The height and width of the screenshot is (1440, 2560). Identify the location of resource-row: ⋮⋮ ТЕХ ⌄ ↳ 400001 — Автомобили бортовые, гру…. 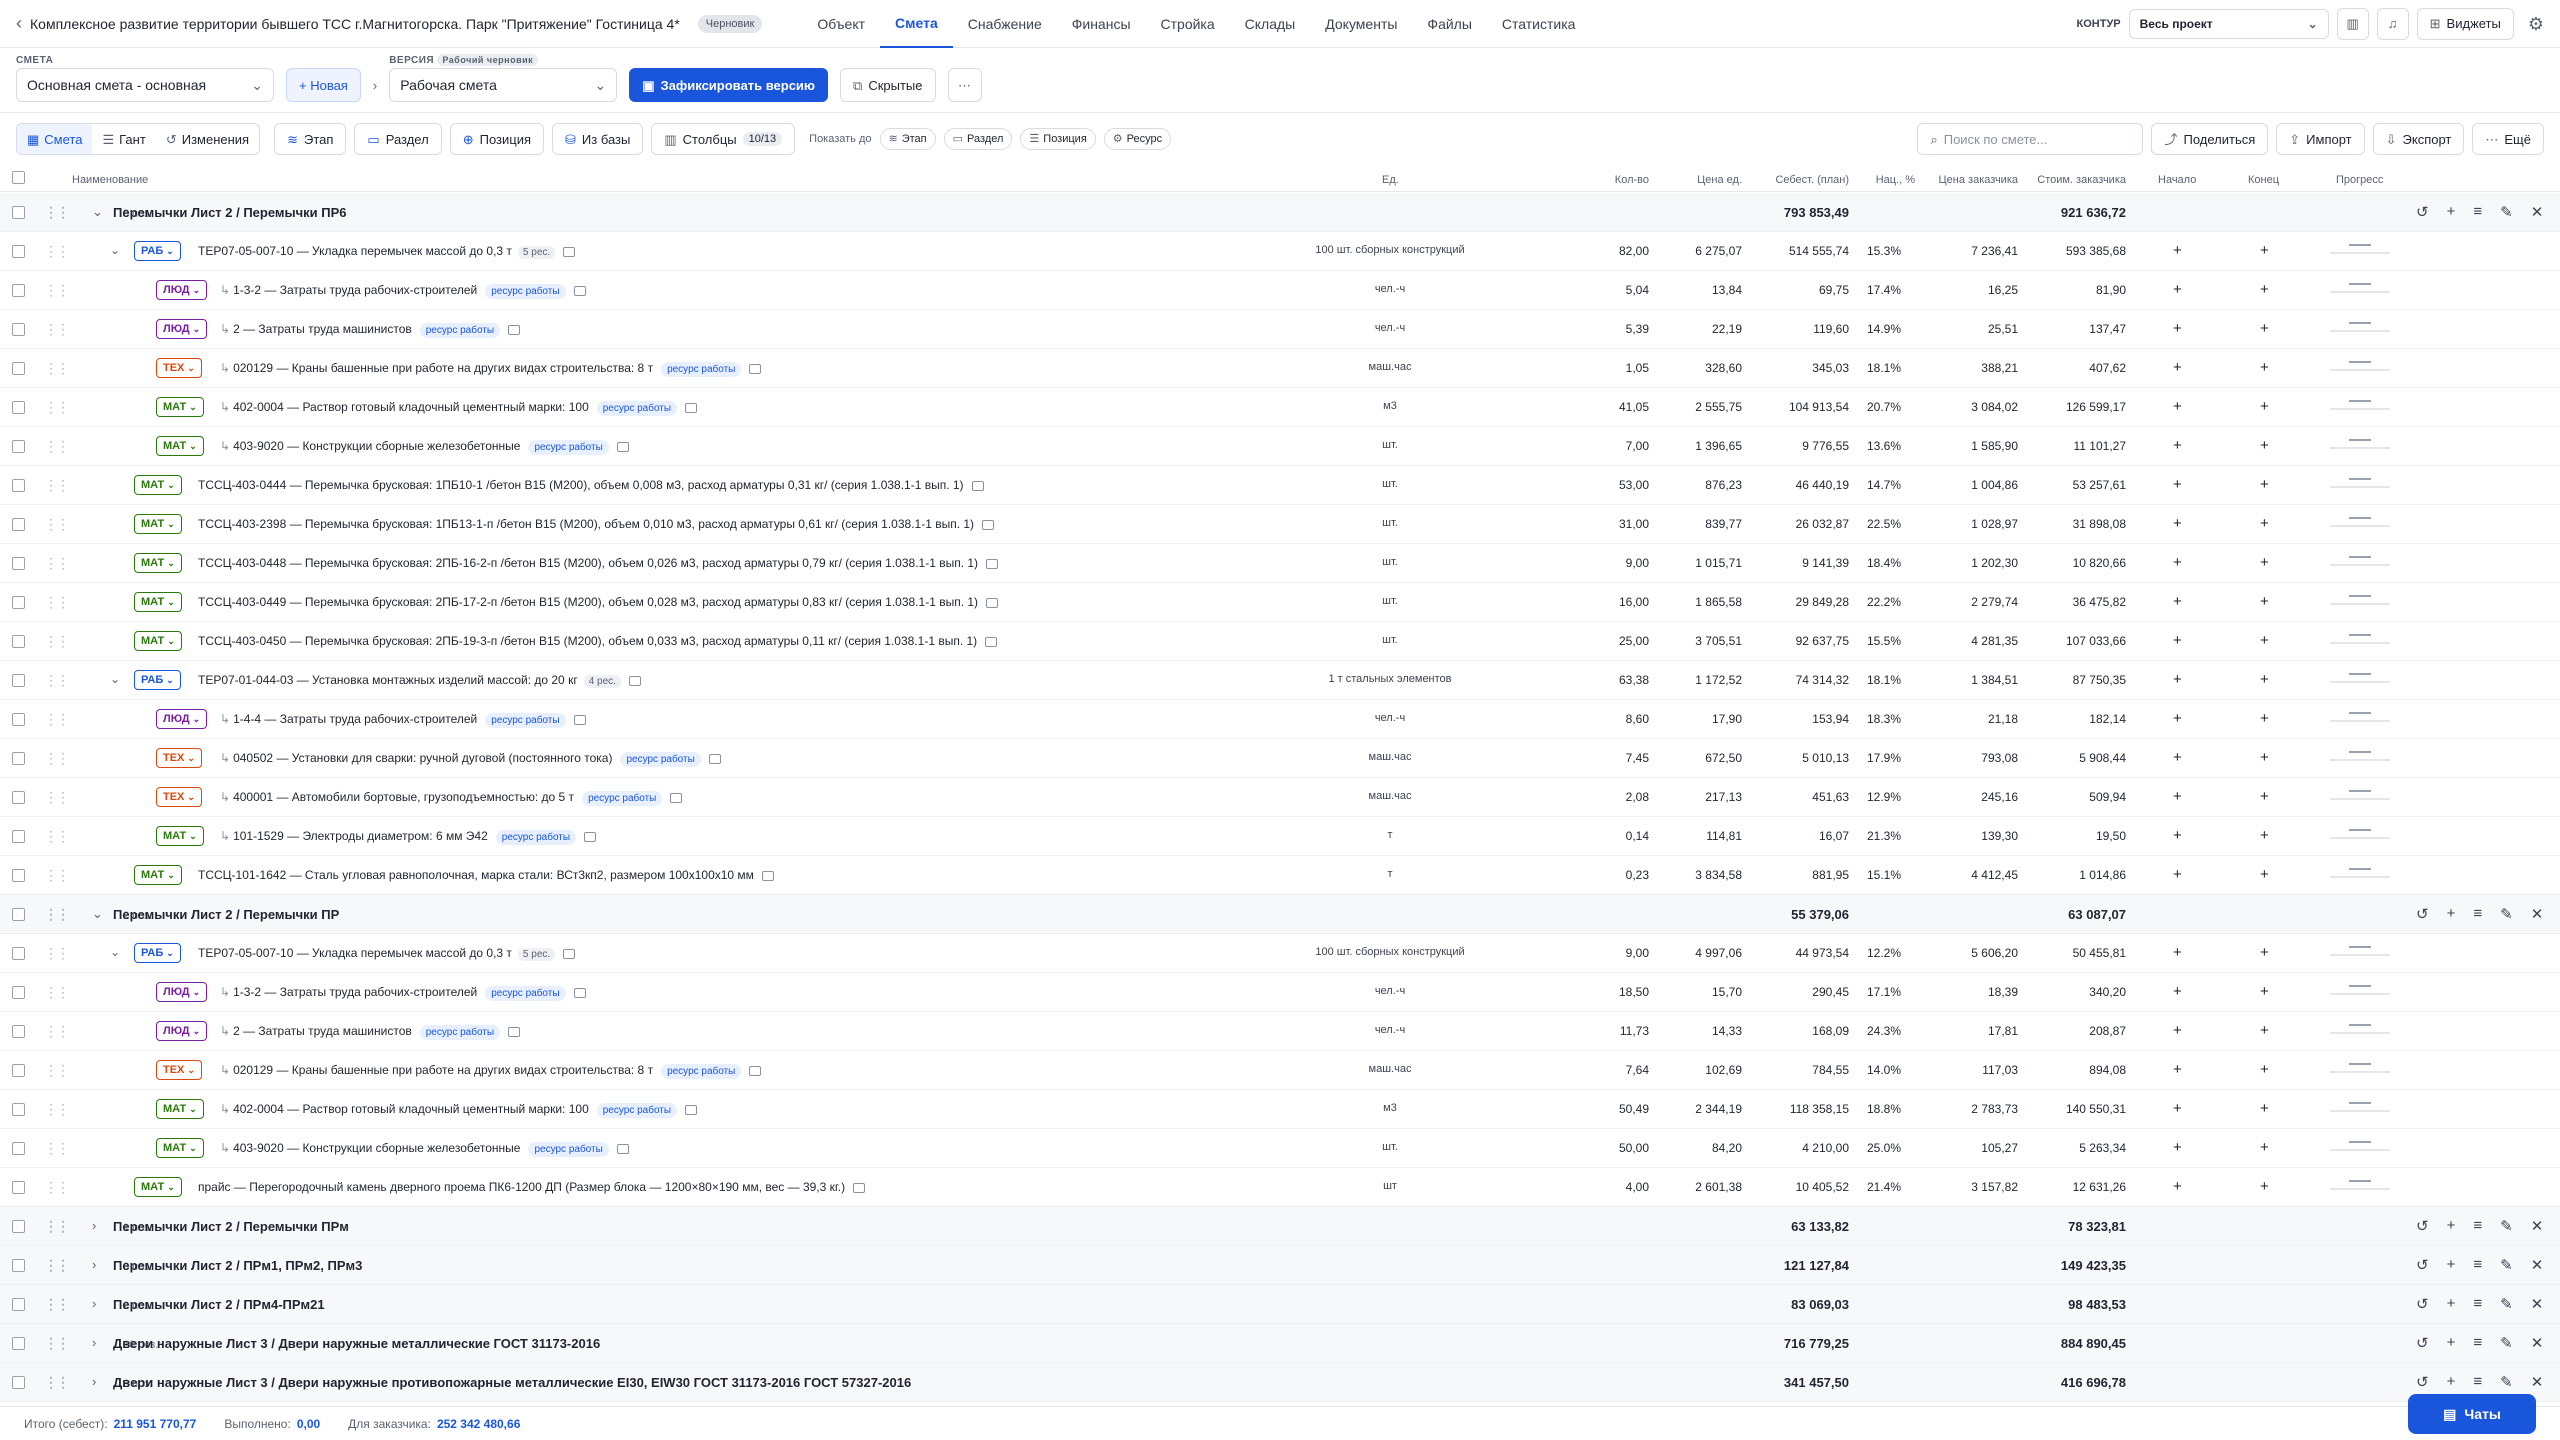
(1280, 797).